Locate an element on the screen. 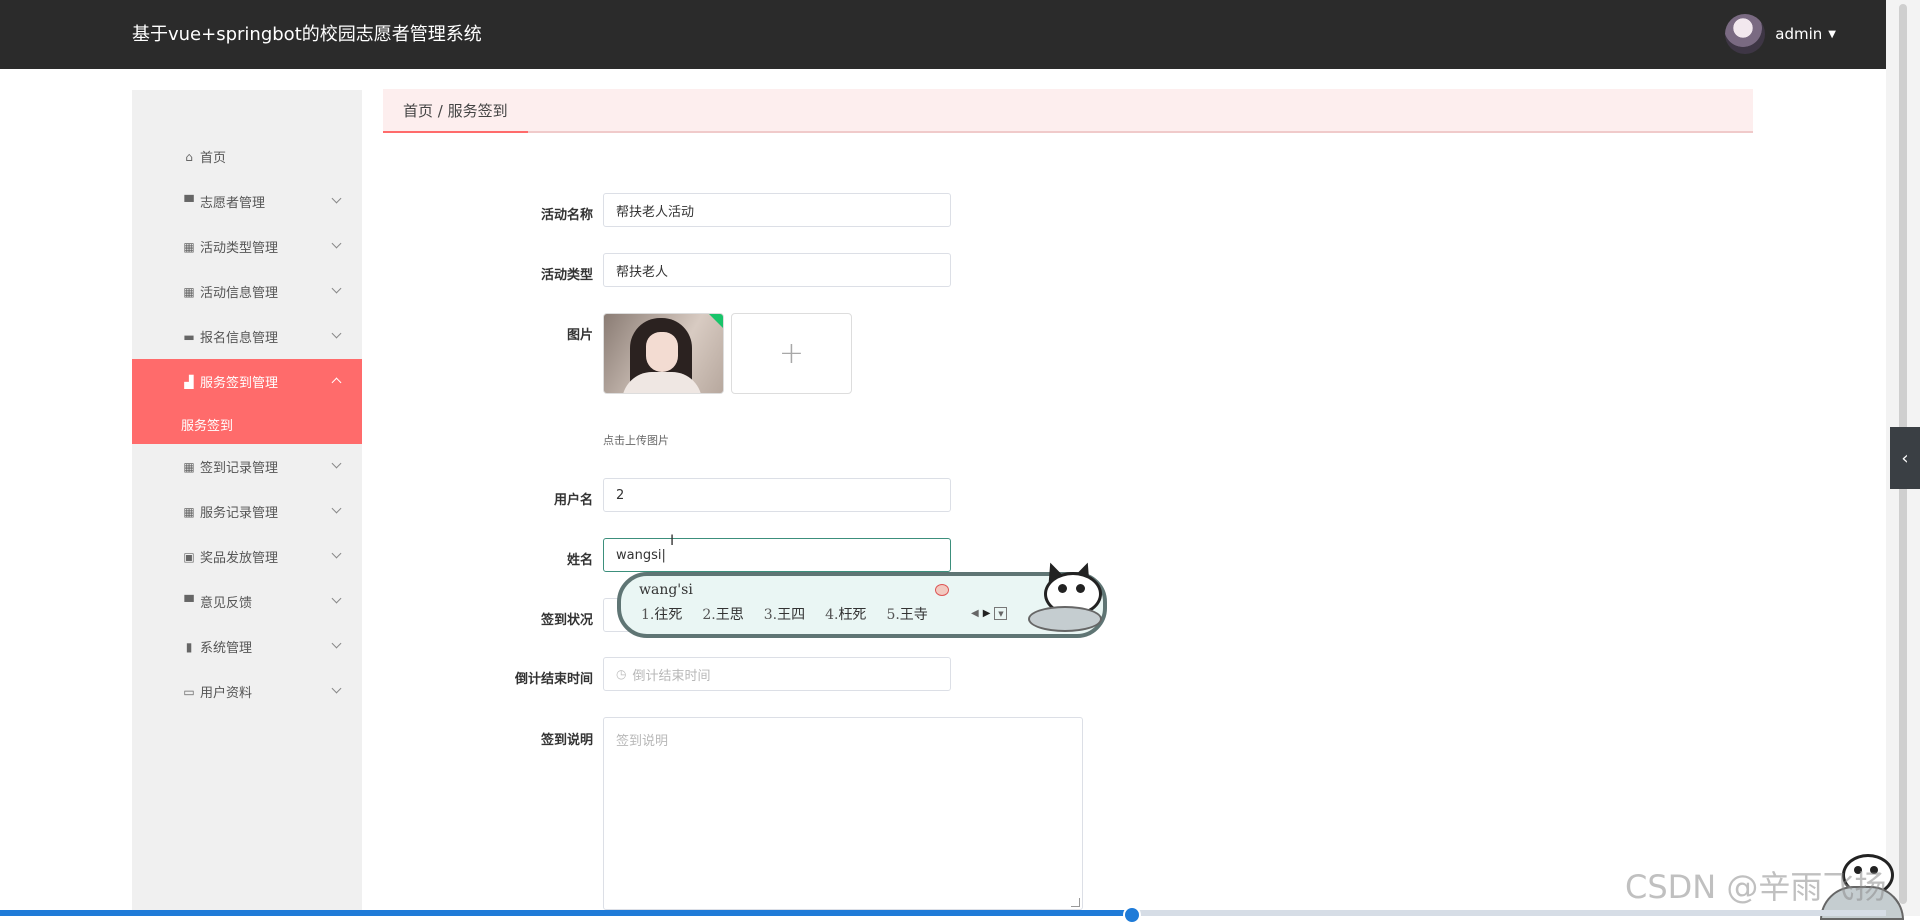 The width and height of the screenshot is (1920, 924). ime-candidate-text: 往死 is located at coordinates (668, 615).